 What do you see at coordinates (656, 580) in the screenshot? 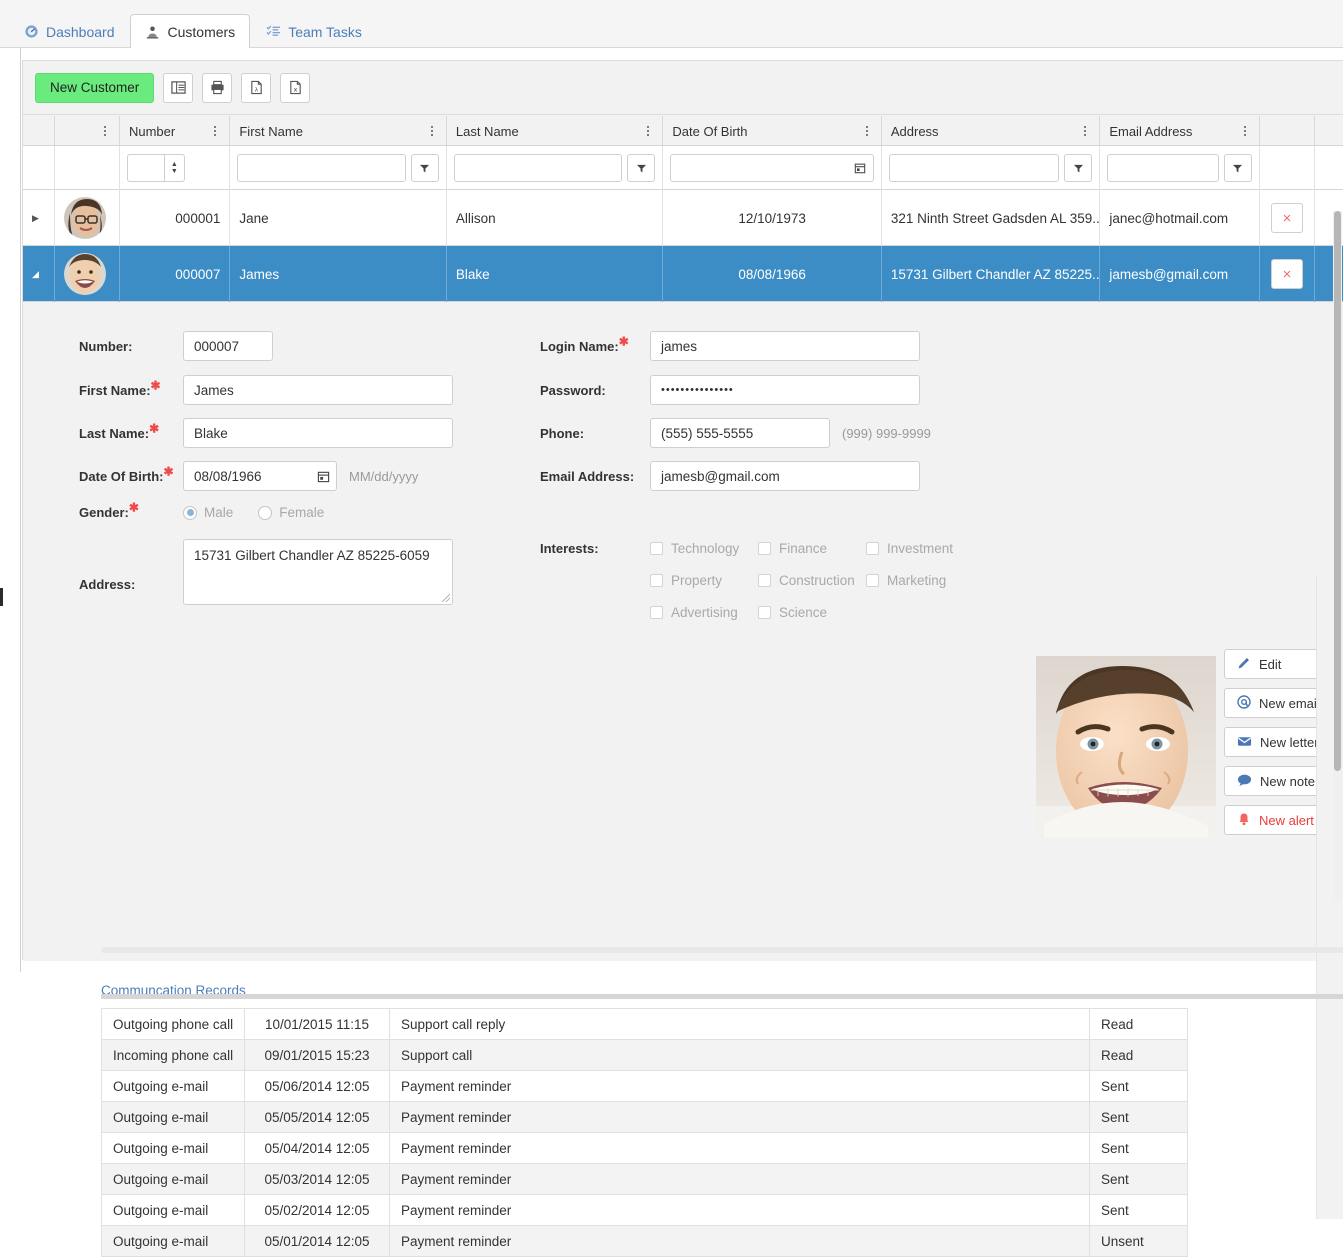
I see `checkbox-property` at bounding box center [656, 580].